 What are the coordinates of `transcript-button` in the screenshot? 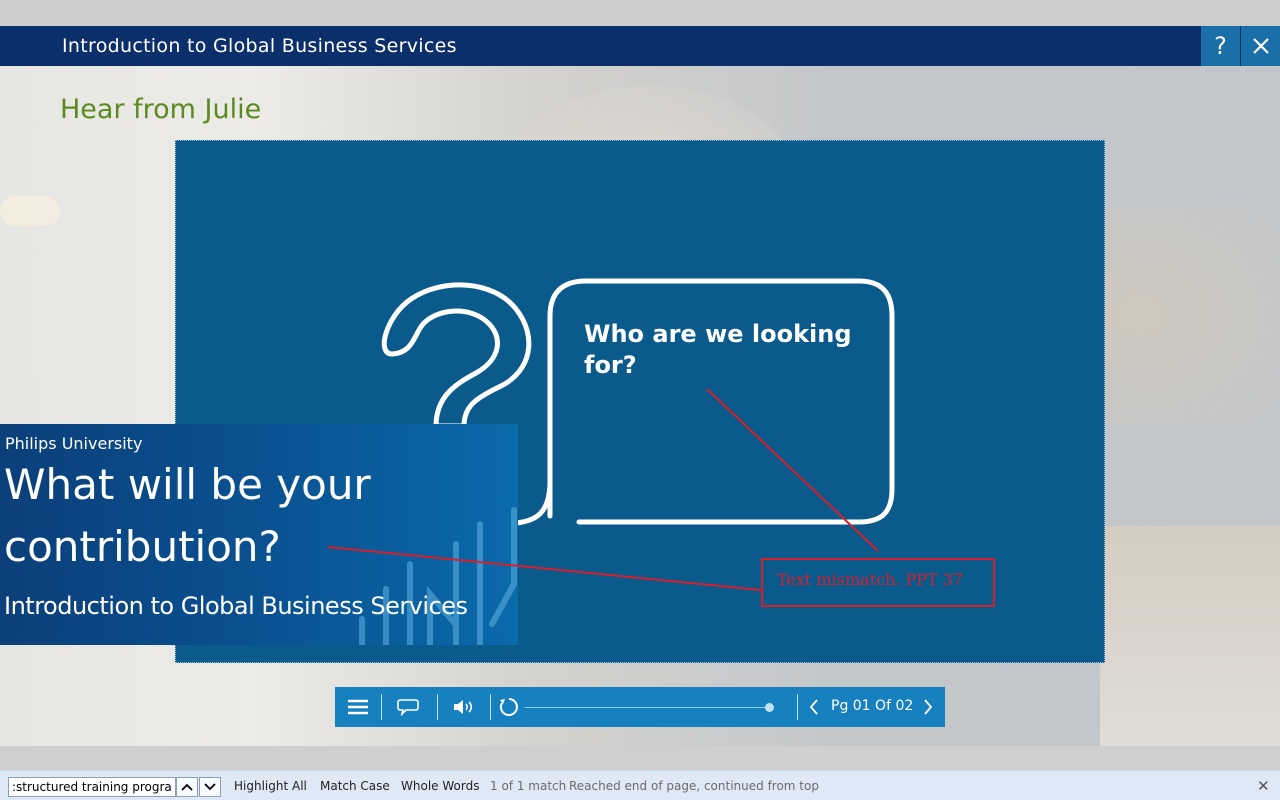 It's located at (408, 707).